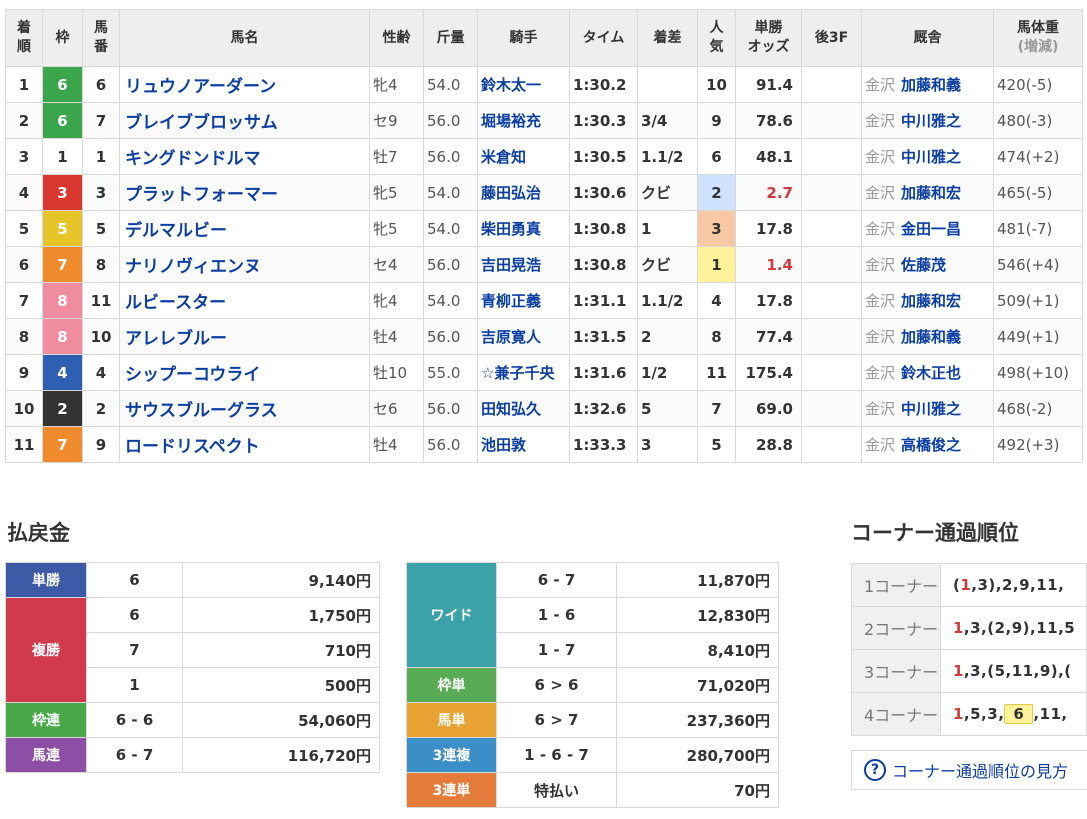 Image resolution: width=1087 pixels, height=819 pixels. What do you see at coordinates (931, 445) in the screenshot?
I see `trainer-link: 高橋俊之` at bounding box center [931, 445].